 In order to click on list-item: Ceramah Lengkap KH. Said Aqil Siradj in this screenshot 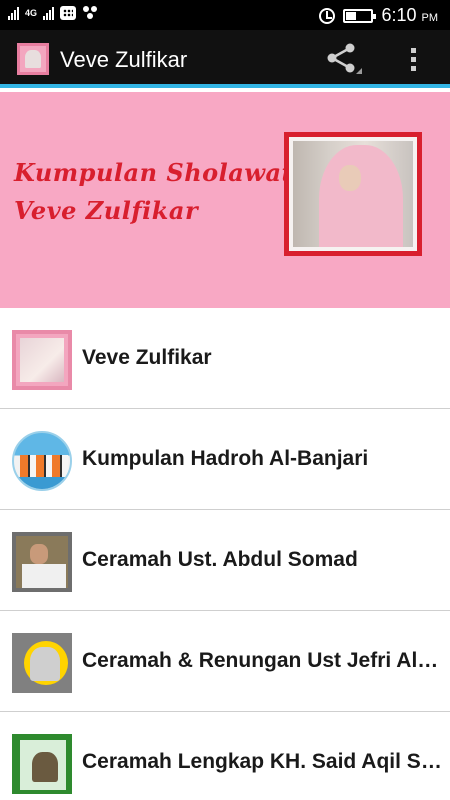, I will do `click(225, 756)`.